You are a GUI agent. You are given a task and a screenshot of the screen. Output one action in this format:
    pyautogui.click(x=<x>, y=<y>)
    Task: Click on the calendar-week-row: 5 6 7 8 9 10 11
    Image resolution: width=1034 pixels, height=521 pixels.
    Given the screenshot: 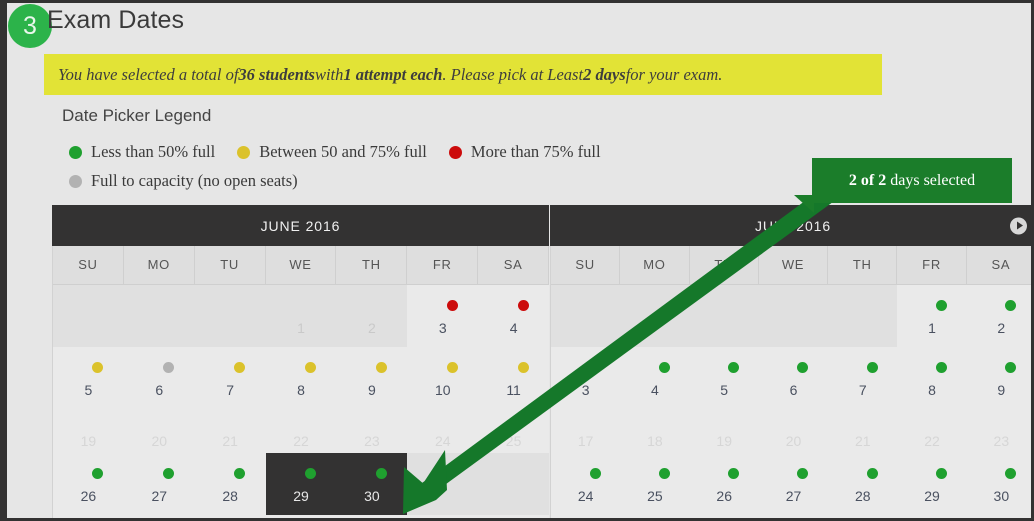 What is the action you would take?
    pyautogui.click(x=301, y=378)
    